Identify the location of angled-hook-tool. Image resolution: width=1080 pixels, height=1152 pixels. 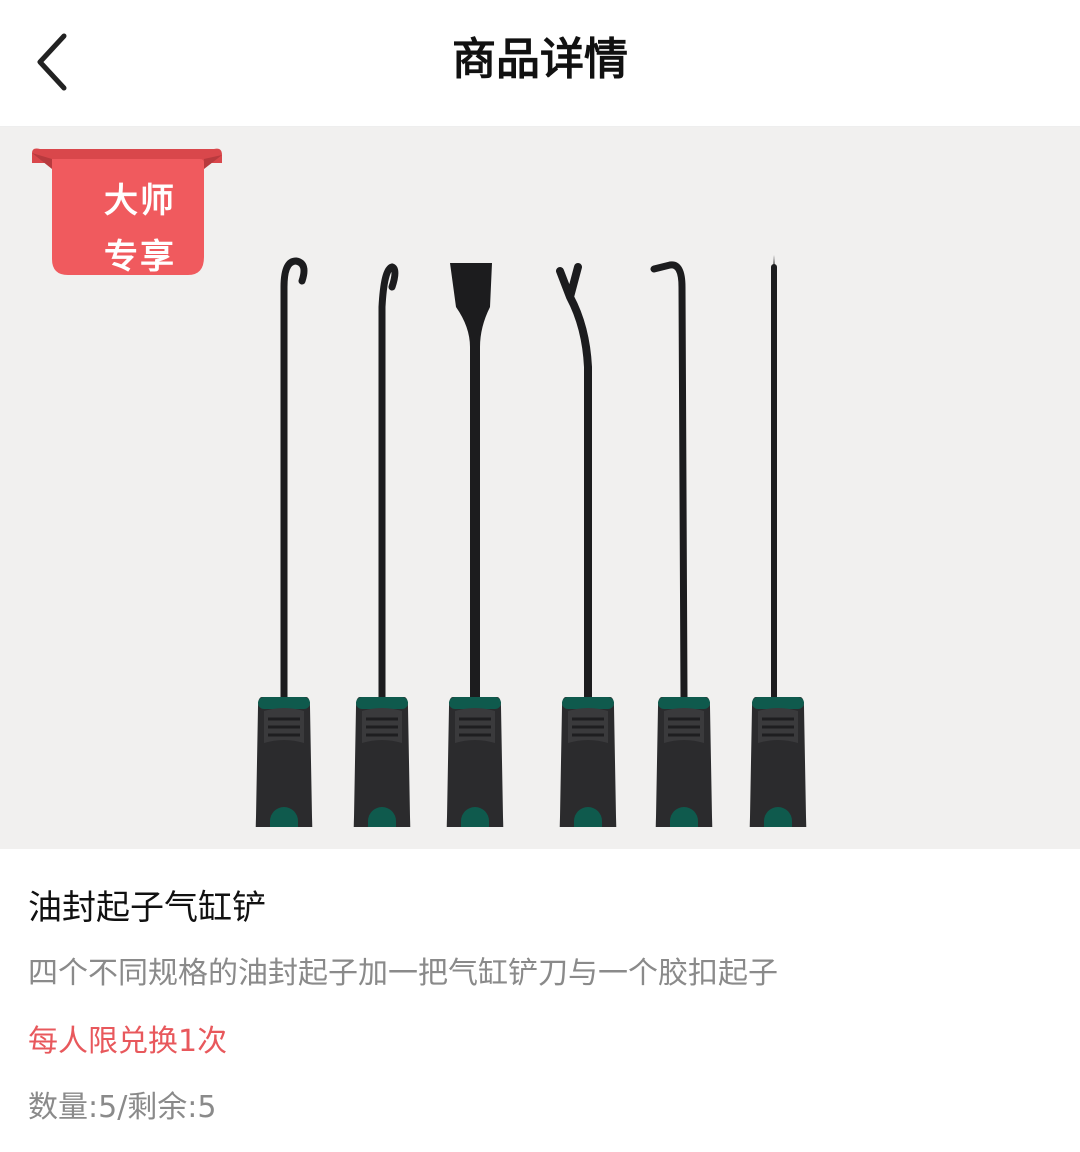
(682, 544).